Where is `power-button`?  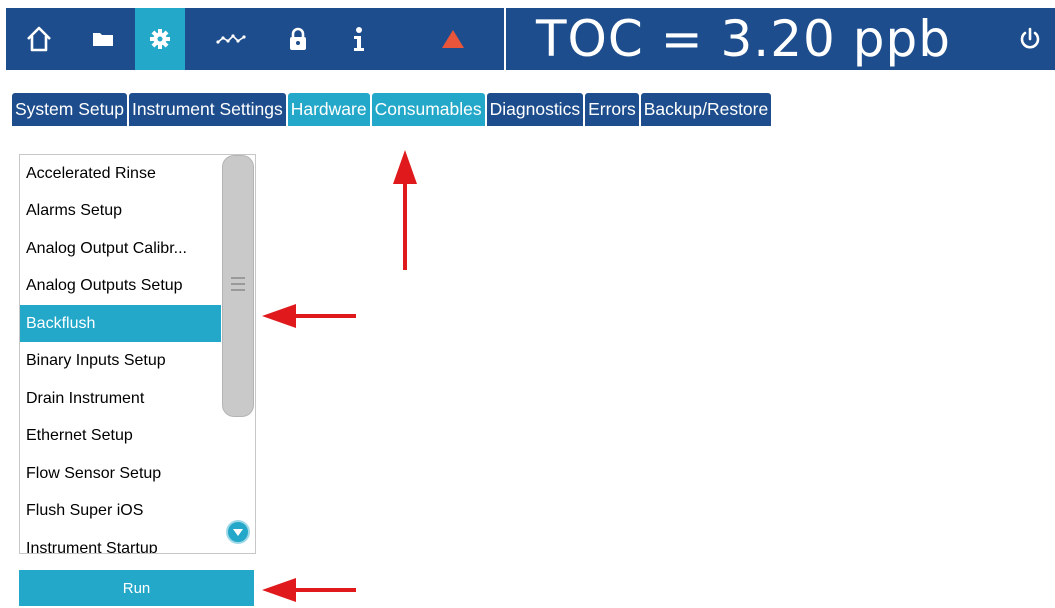 power-button is located at coordinates (1030, 39).